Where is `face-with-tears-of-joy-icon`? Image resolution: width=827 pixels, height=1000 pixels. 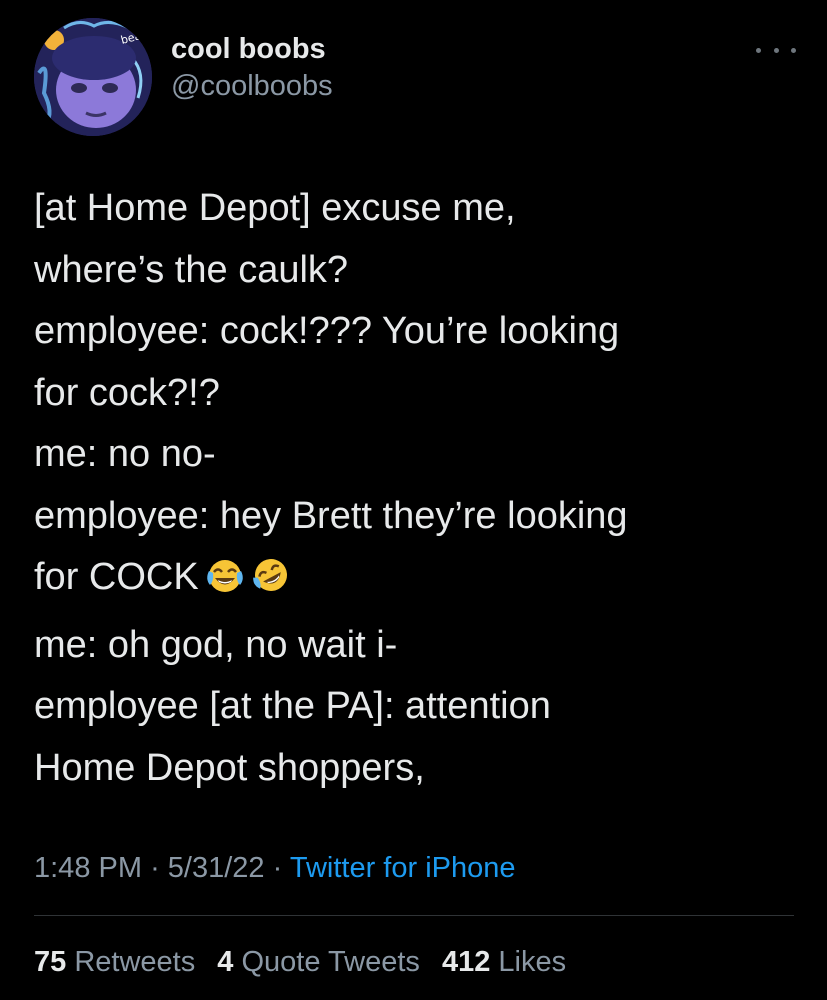
face-with-tears-of-joy-icon is located at coordinates (225, 584).